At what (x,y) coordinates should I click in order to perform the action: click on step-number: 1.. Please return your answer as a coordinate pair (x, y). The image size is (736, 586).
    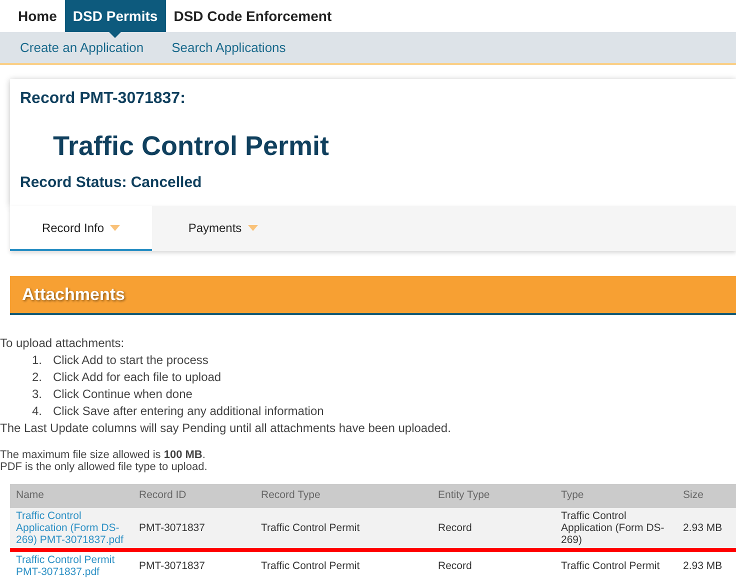
    Looking at the image, I should click on (38, 360).